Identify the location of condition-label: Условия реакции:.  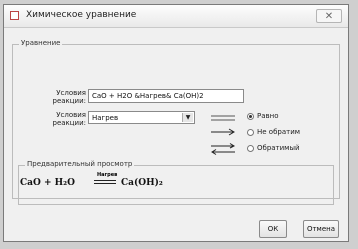
(69, 119).